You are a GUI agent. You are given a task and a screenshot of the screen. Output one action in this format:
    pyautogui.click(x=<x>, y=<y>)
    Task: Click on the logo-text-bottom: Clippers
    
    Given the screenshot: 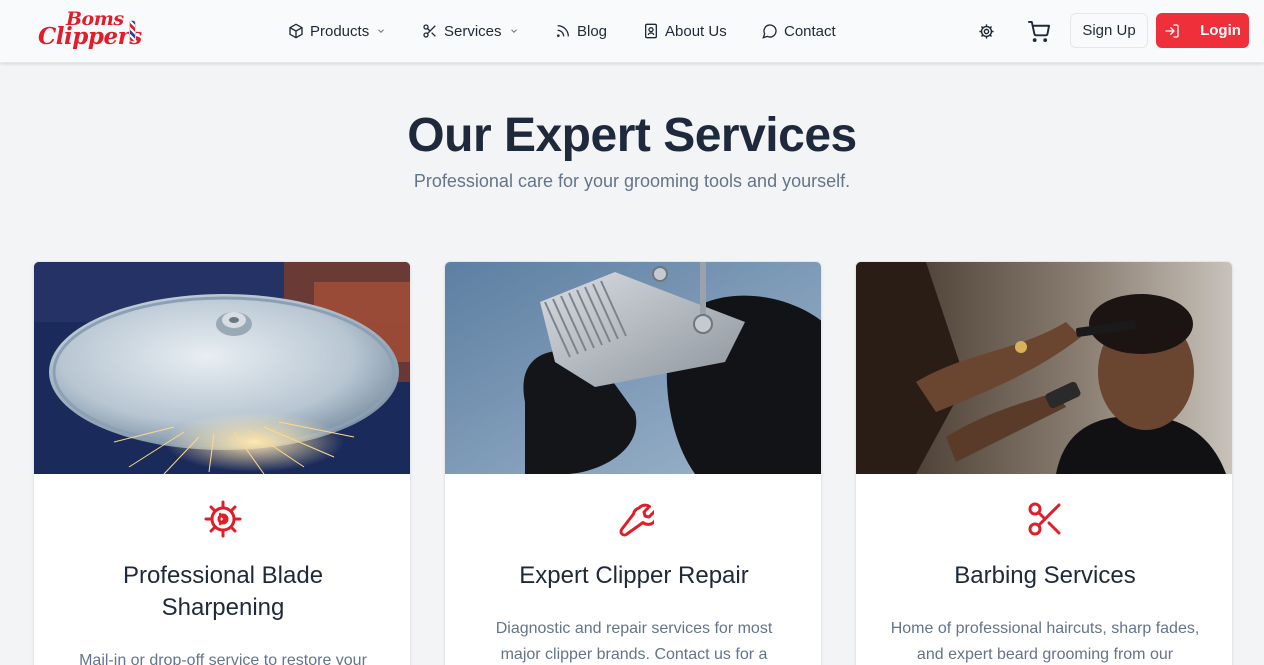 What is the action you would take?
    pyautogui.click(x=90, y=36)
    